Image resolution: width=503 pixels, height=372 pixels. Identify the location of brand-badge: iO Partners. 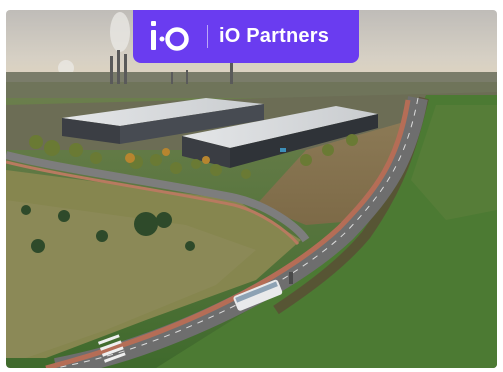
(246, 36).